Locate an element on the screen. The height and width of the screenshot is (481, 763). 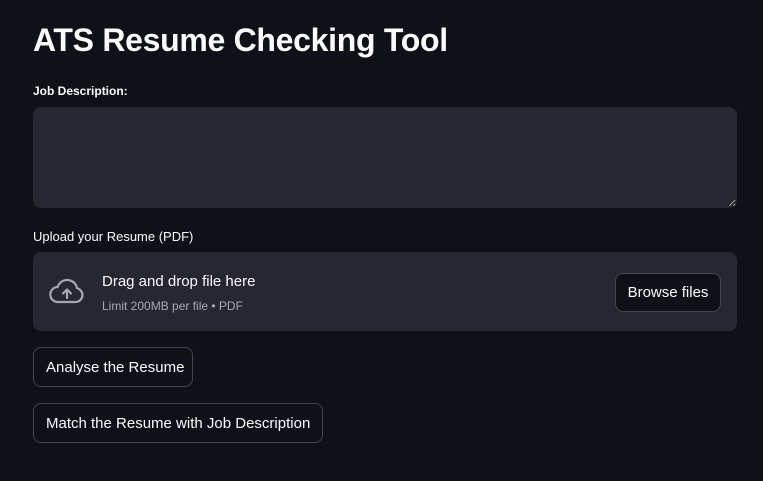
page-title: ATS Resume Checking Tool is located at coordinates (240, 40).